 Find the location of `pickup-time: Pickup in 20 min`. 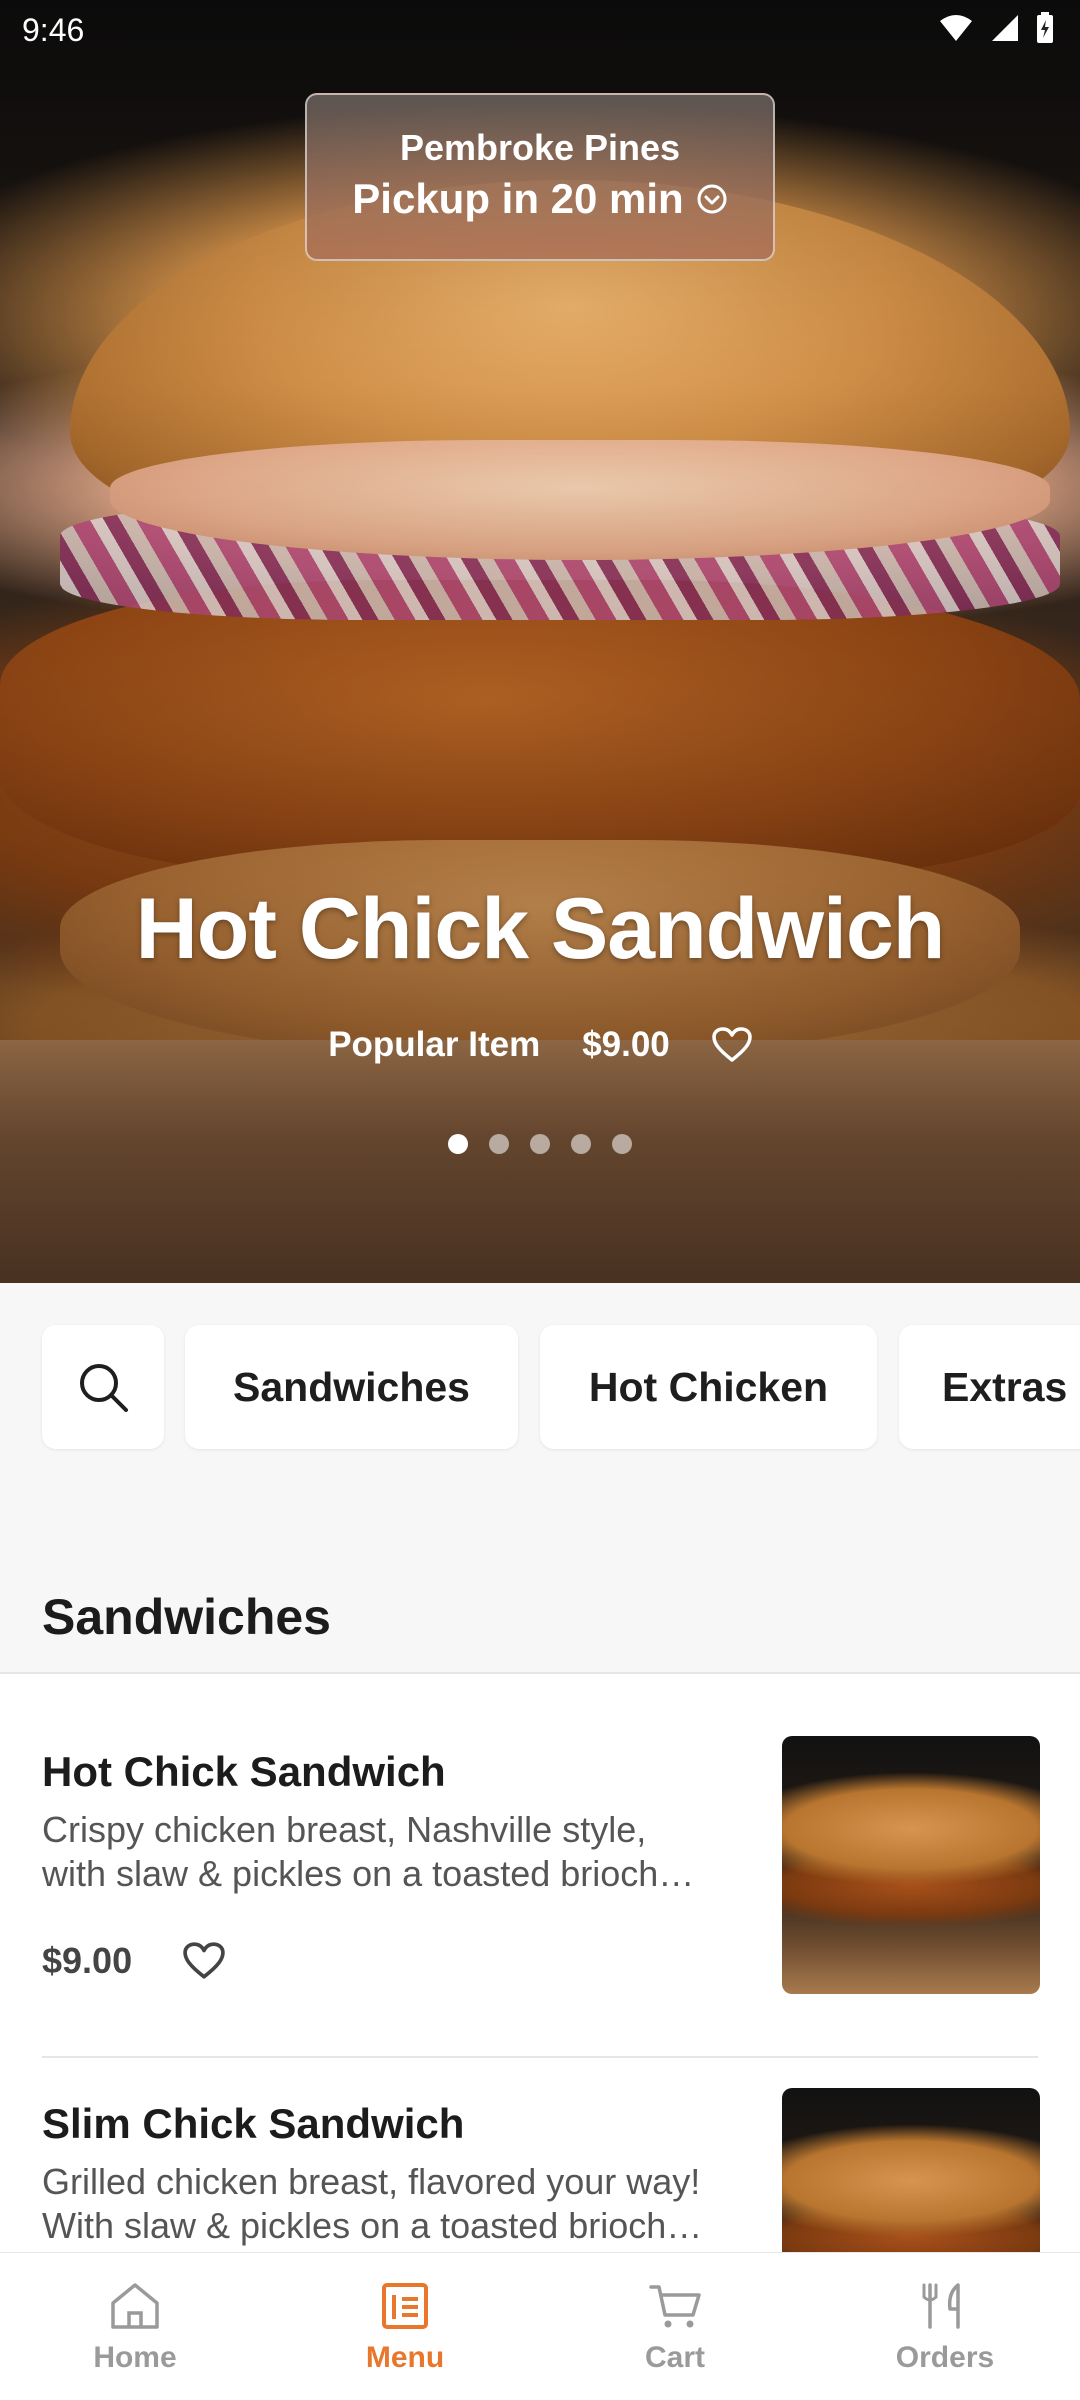

pickup-time: Pickup in 20 min is located at coordinates (518, 198).